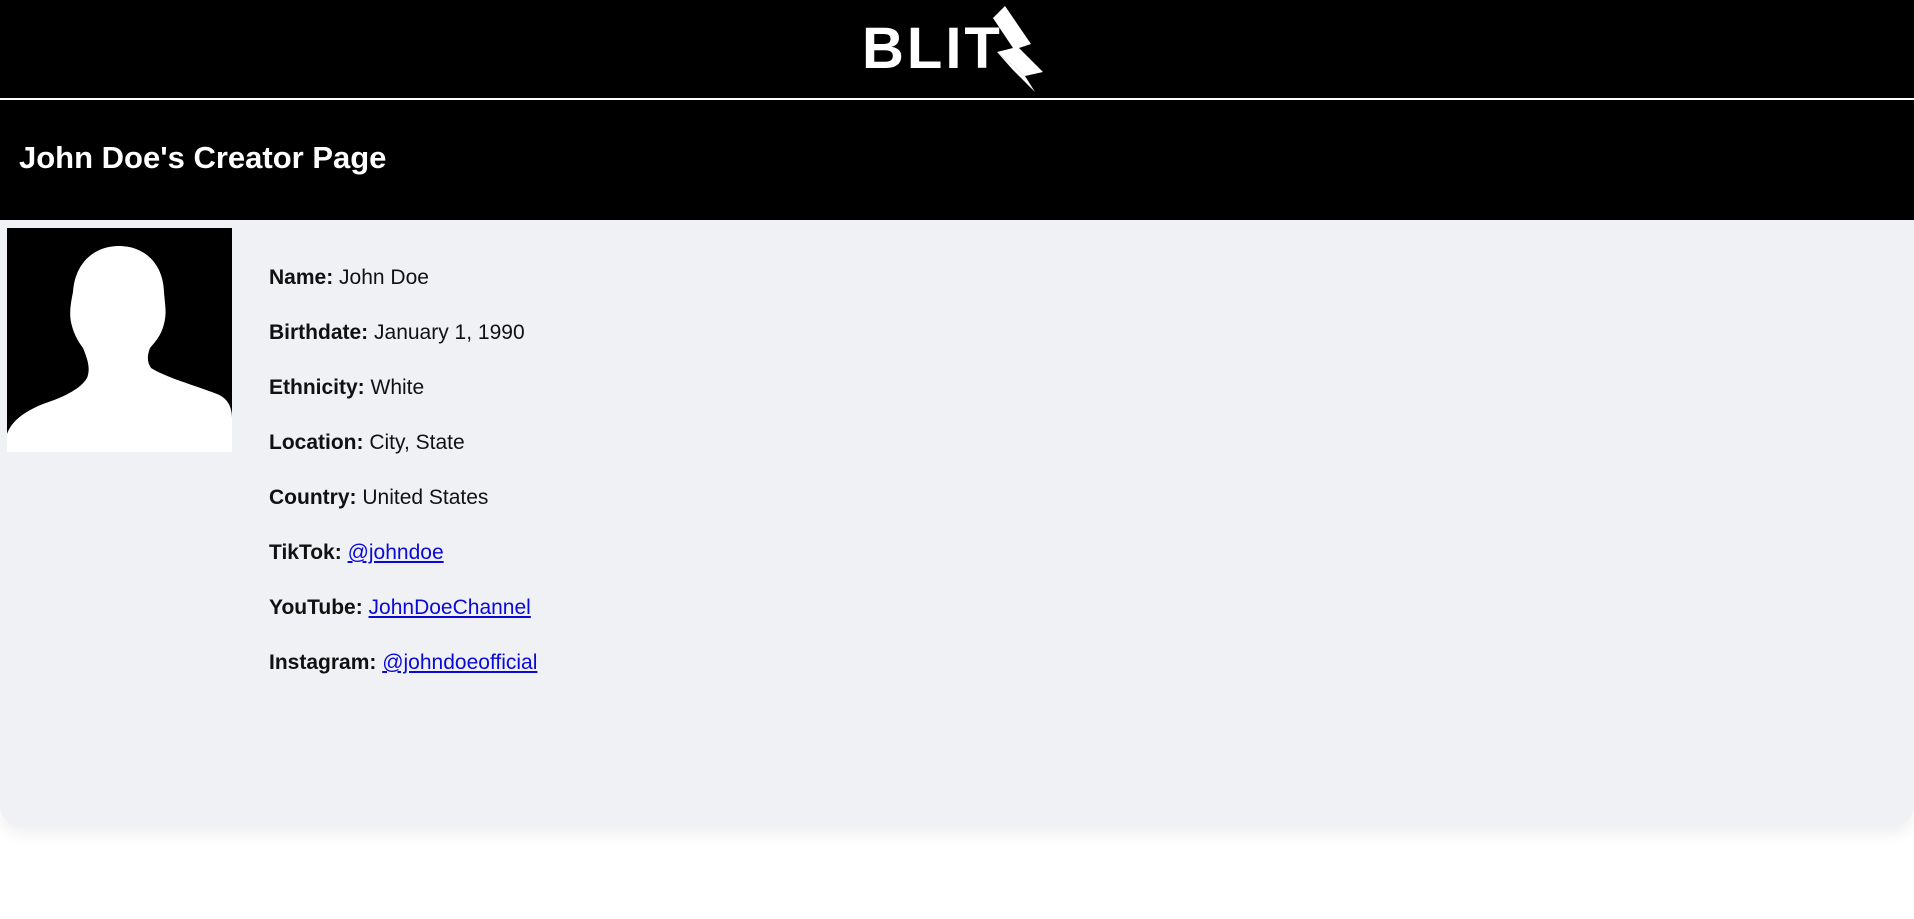 Image resolution: width=1914 pixels, height=919 pixels. I want to click on blit-logo: BLIT, so click(955, 49).